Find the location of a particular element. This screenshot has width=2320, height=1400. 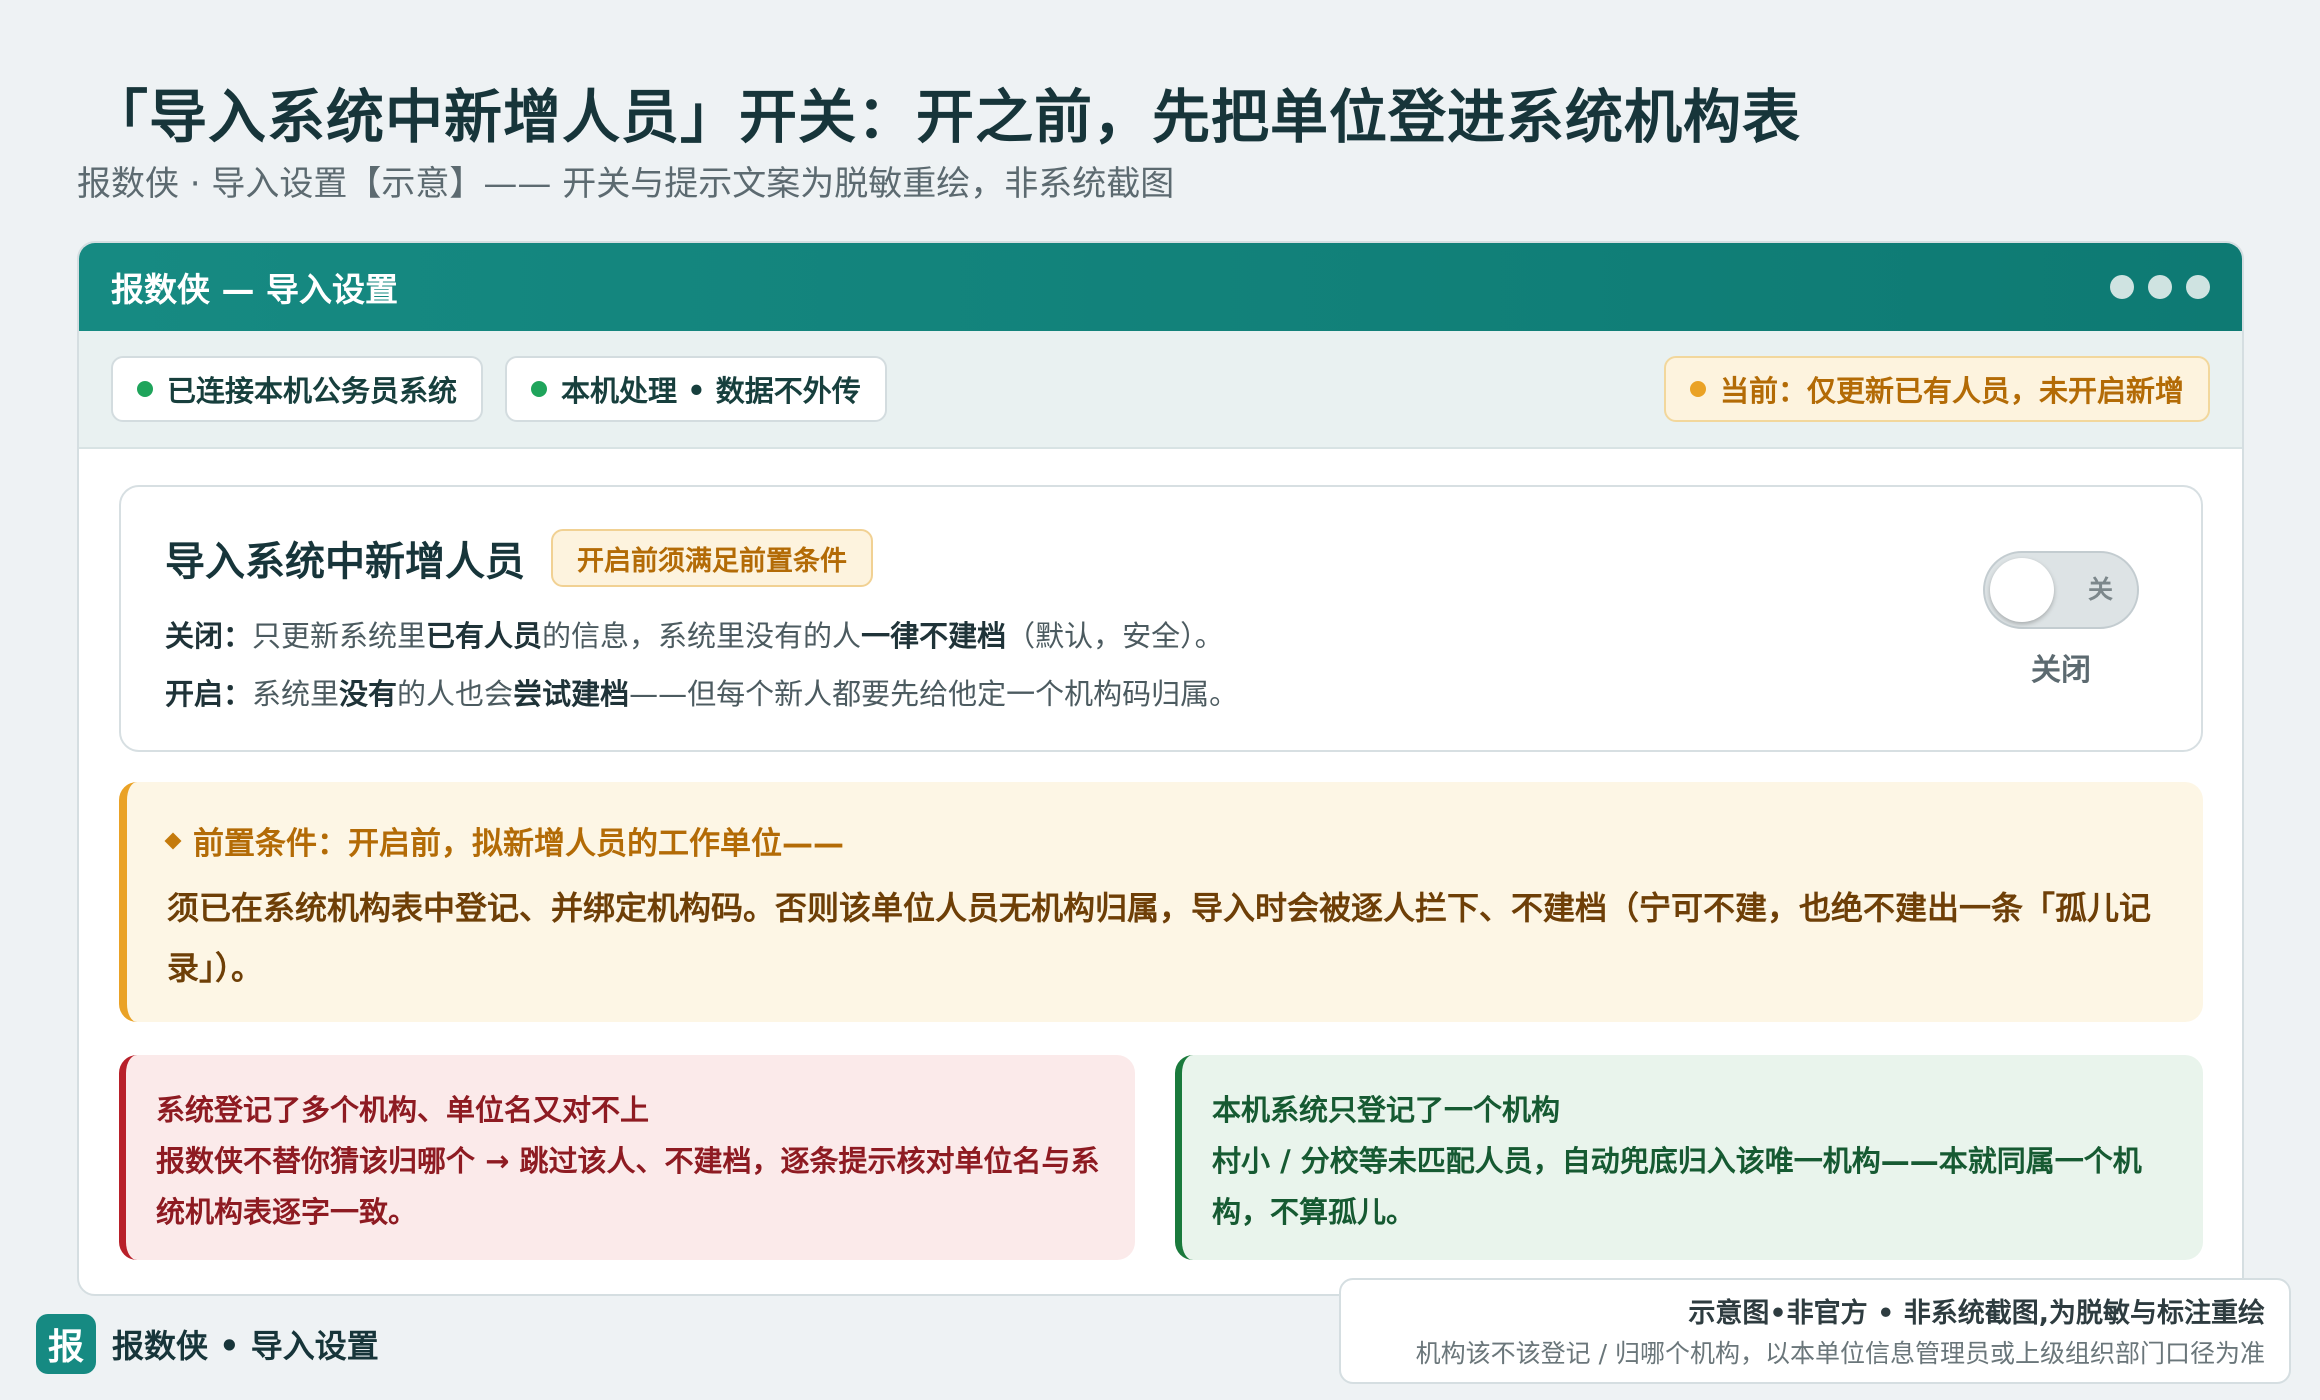

status-bar: 已连接本机公务员系统 本机处理 • 数据不外传 当前：仅更新已有人员，未开启新增 is located at coordinates (1160, 390).